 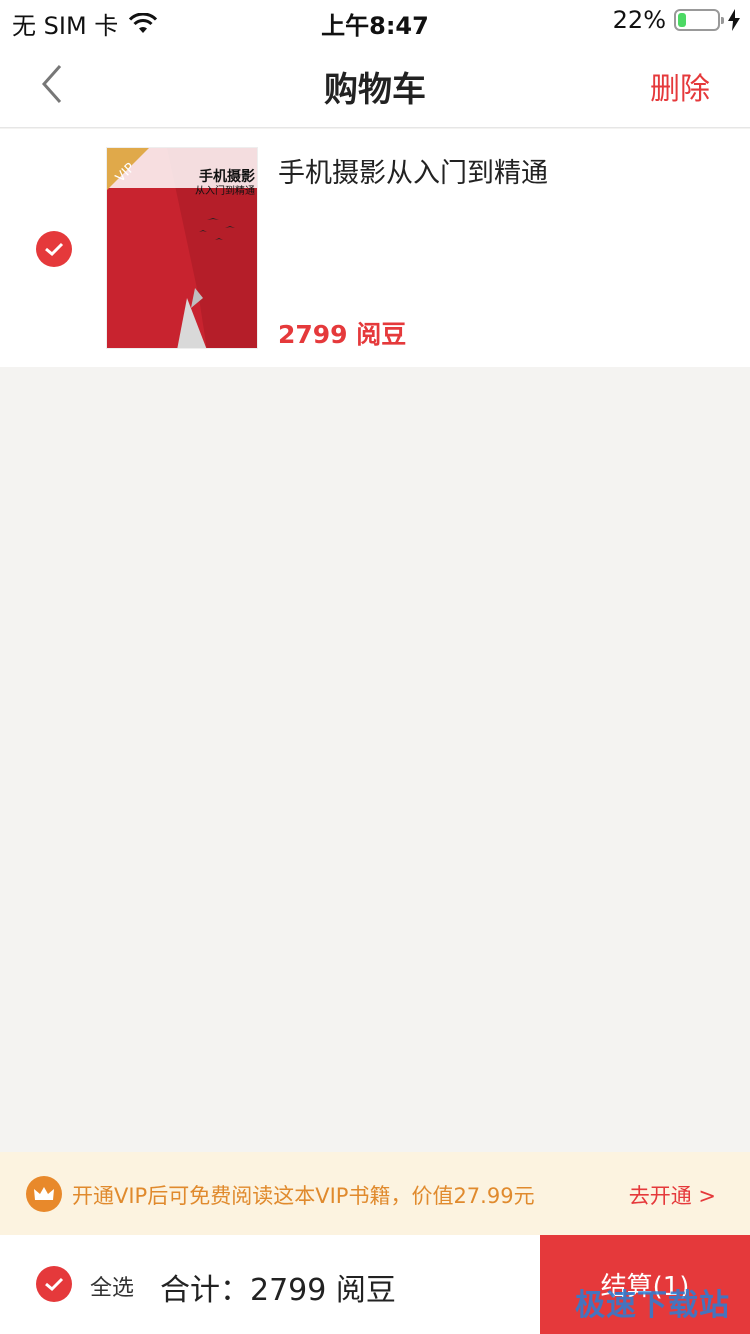 What do you see at coordinates (112, 1286) in the screenshot?
I see `select-all-label: 全选` at bounding box center [112, 1286].